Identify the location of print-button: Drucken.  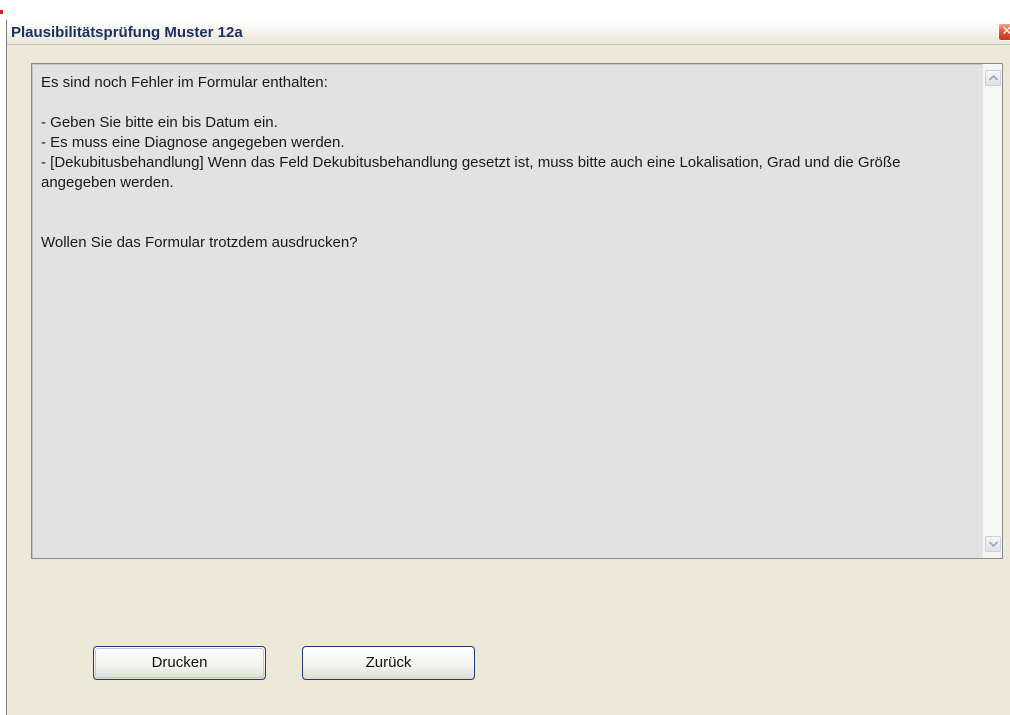
(179, 663).